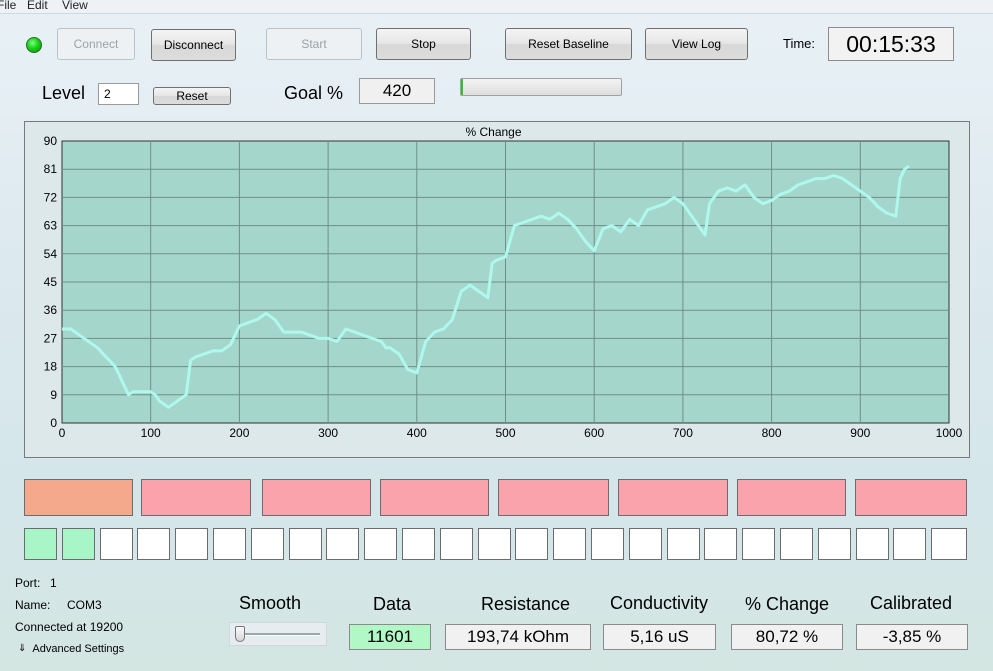  What do you see at coordinates (799, 43) in the screenshot?
I see `time-label: Time:` at bounding box center [799, 43].